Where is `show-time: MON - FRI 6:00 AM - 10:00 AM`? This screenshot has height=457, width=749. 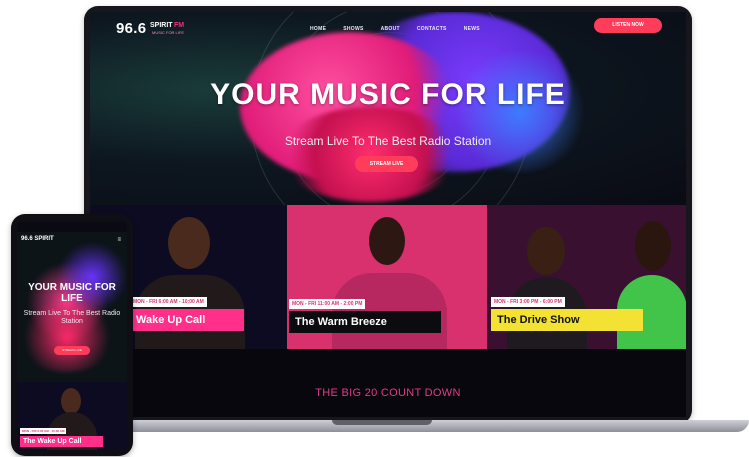
show-time: MON - FRI 6:00 AM - 10:00 AM is located at coordinates (168, 302).